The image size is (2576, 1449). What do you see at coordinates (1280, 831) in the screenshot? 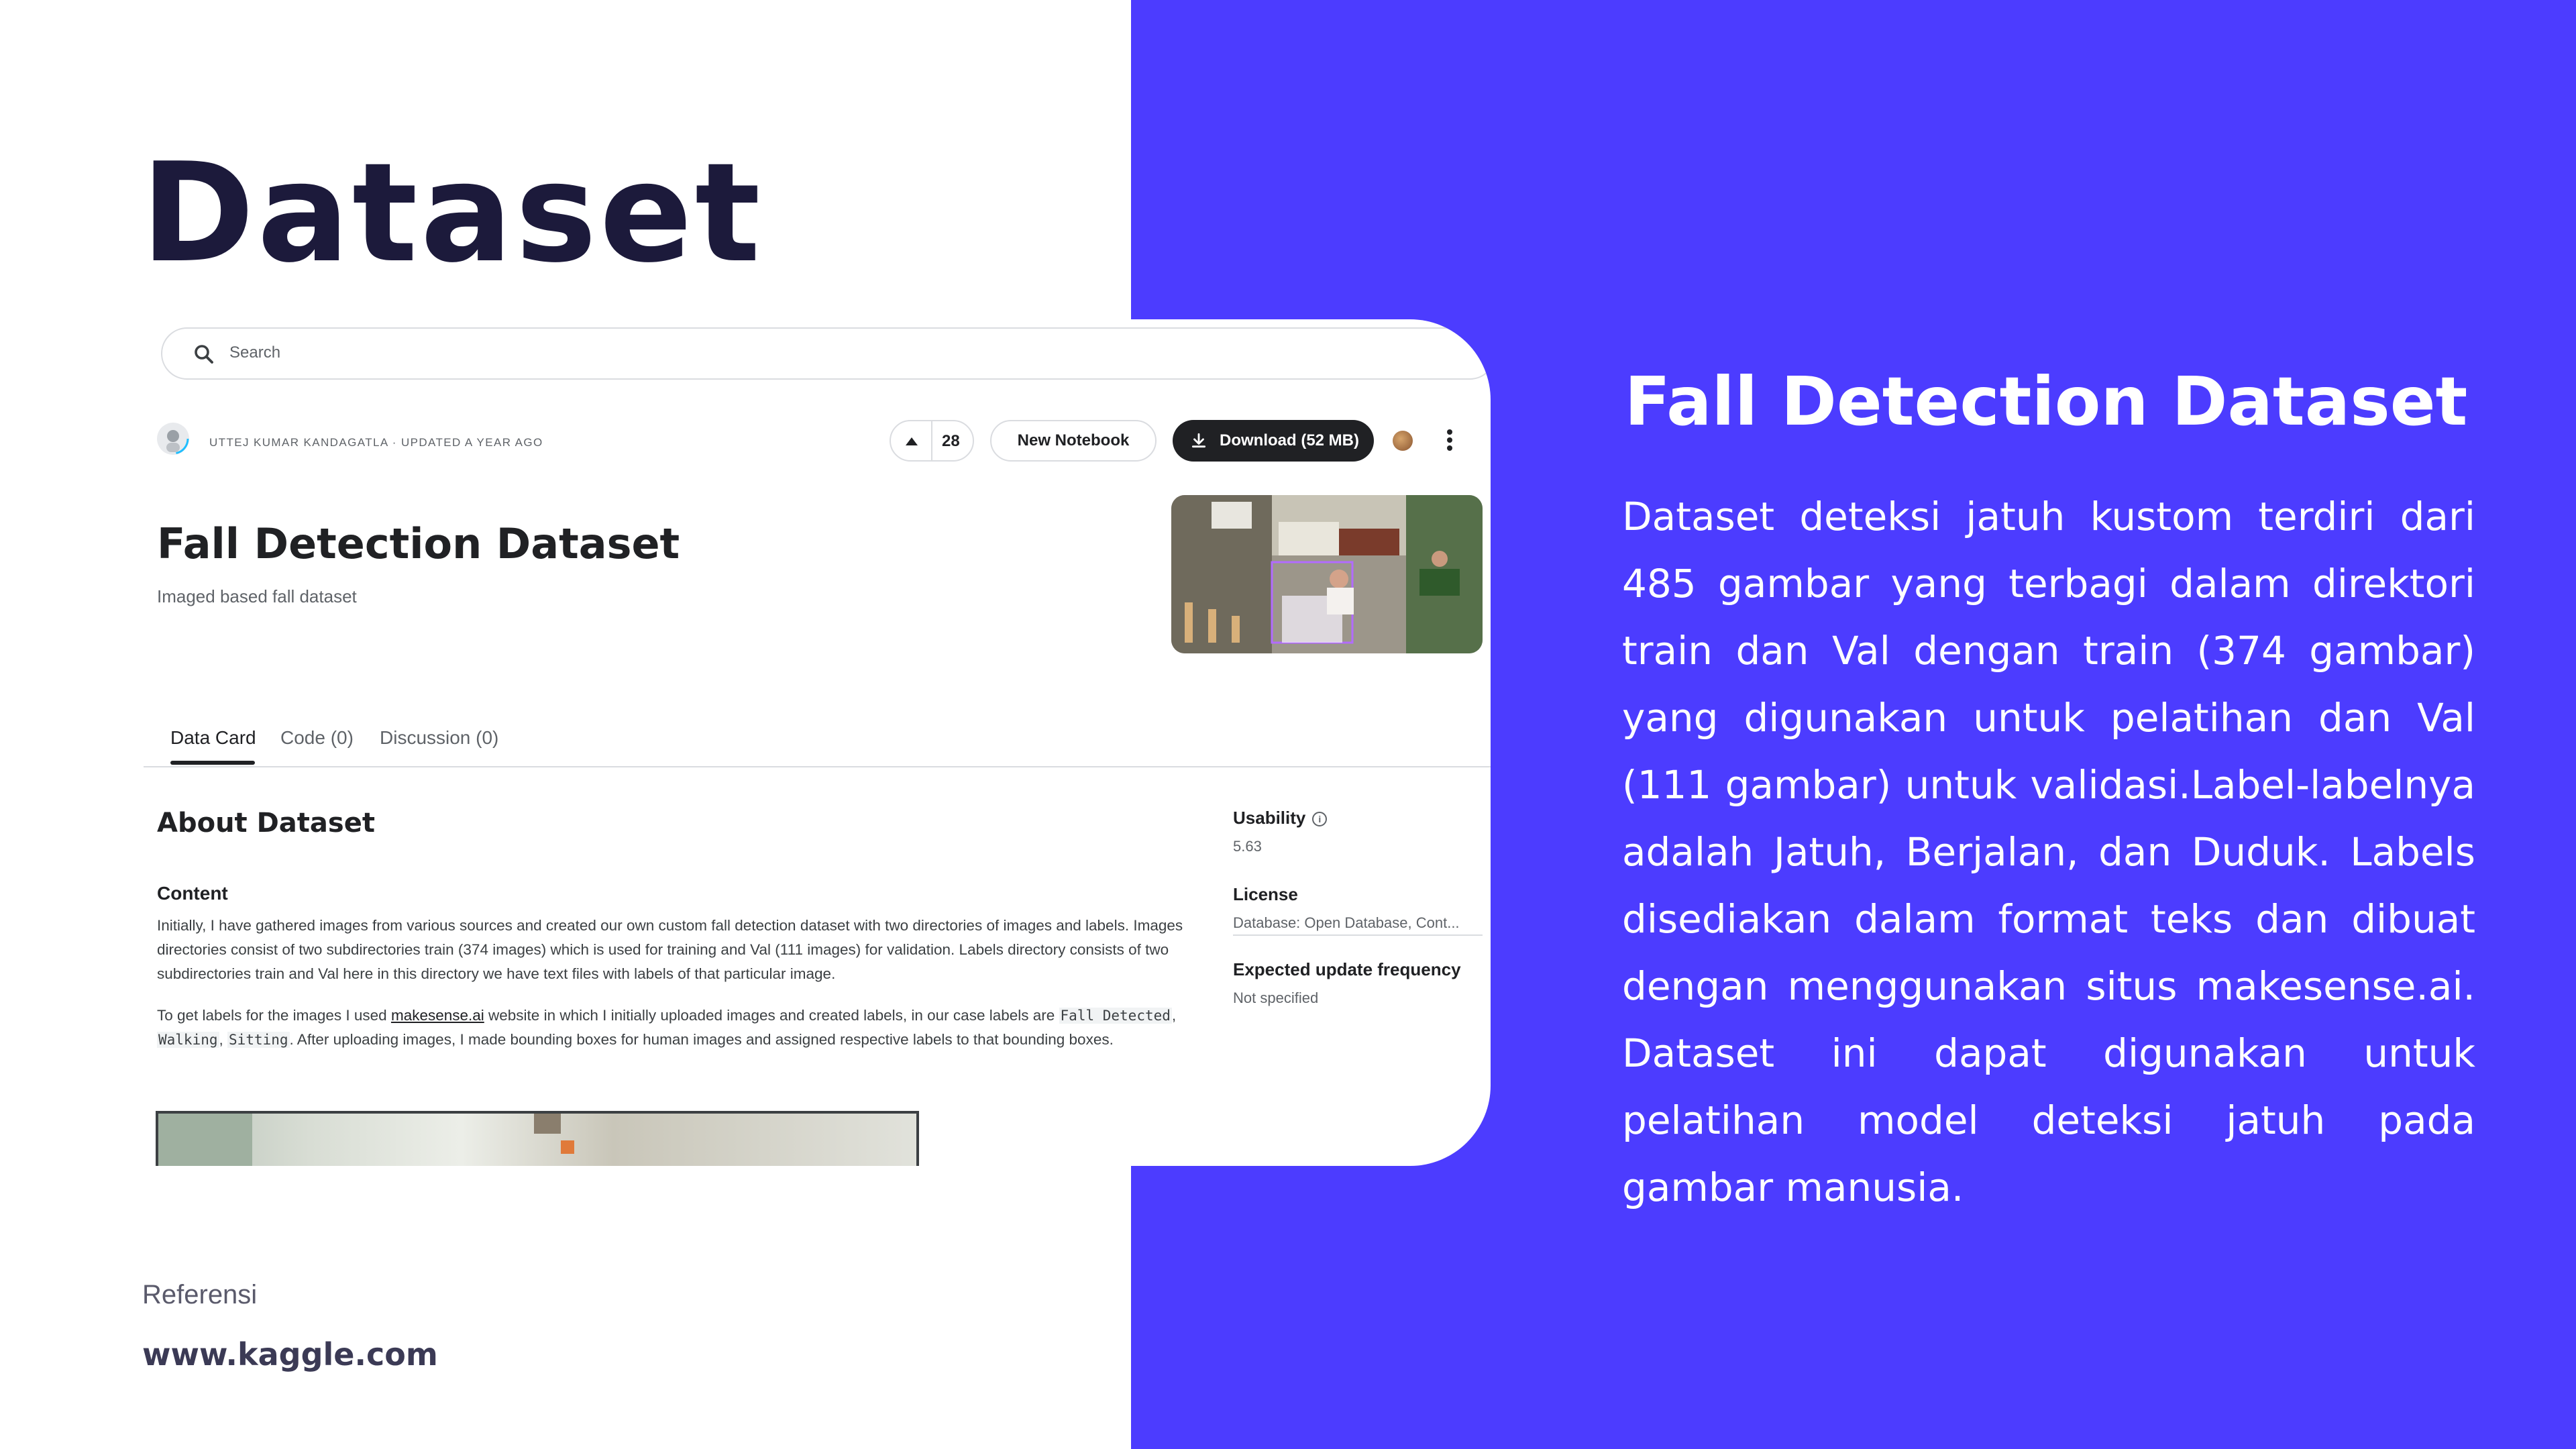
I see `usability-section: Usability i 5.63` at bounding box center [1280, 831].